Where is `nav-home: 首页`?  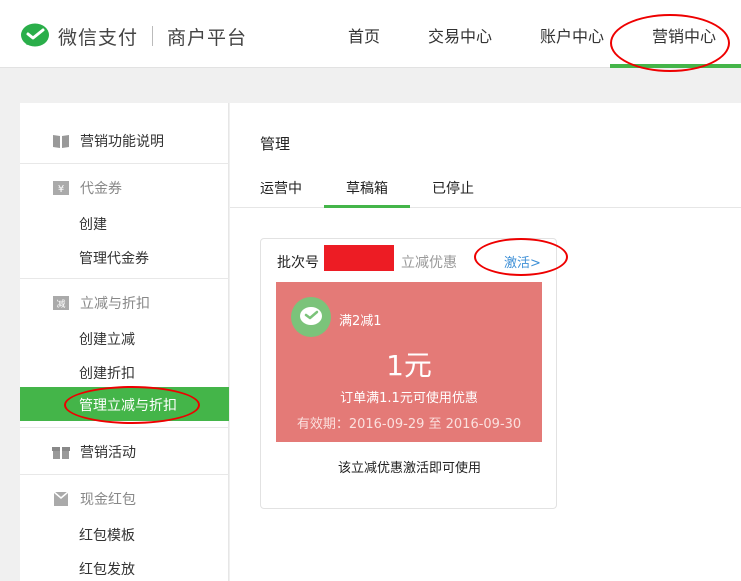
nav-home: 首页 is located at coordinates (364, 34).